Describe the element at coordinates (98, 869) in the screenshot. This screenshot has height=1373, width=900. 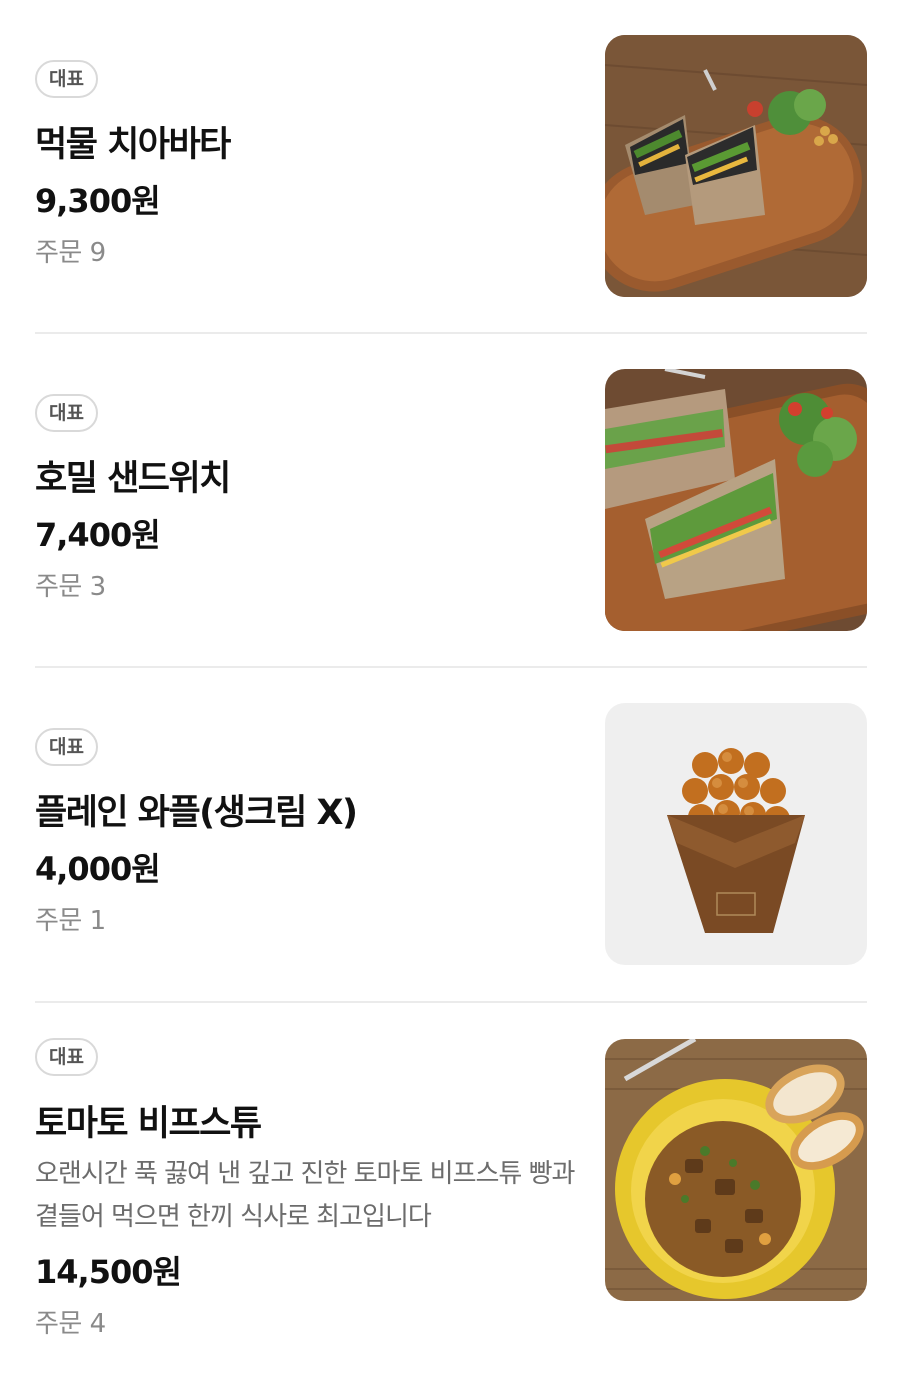
I see `menu-item-price: 4,000원` at that location.